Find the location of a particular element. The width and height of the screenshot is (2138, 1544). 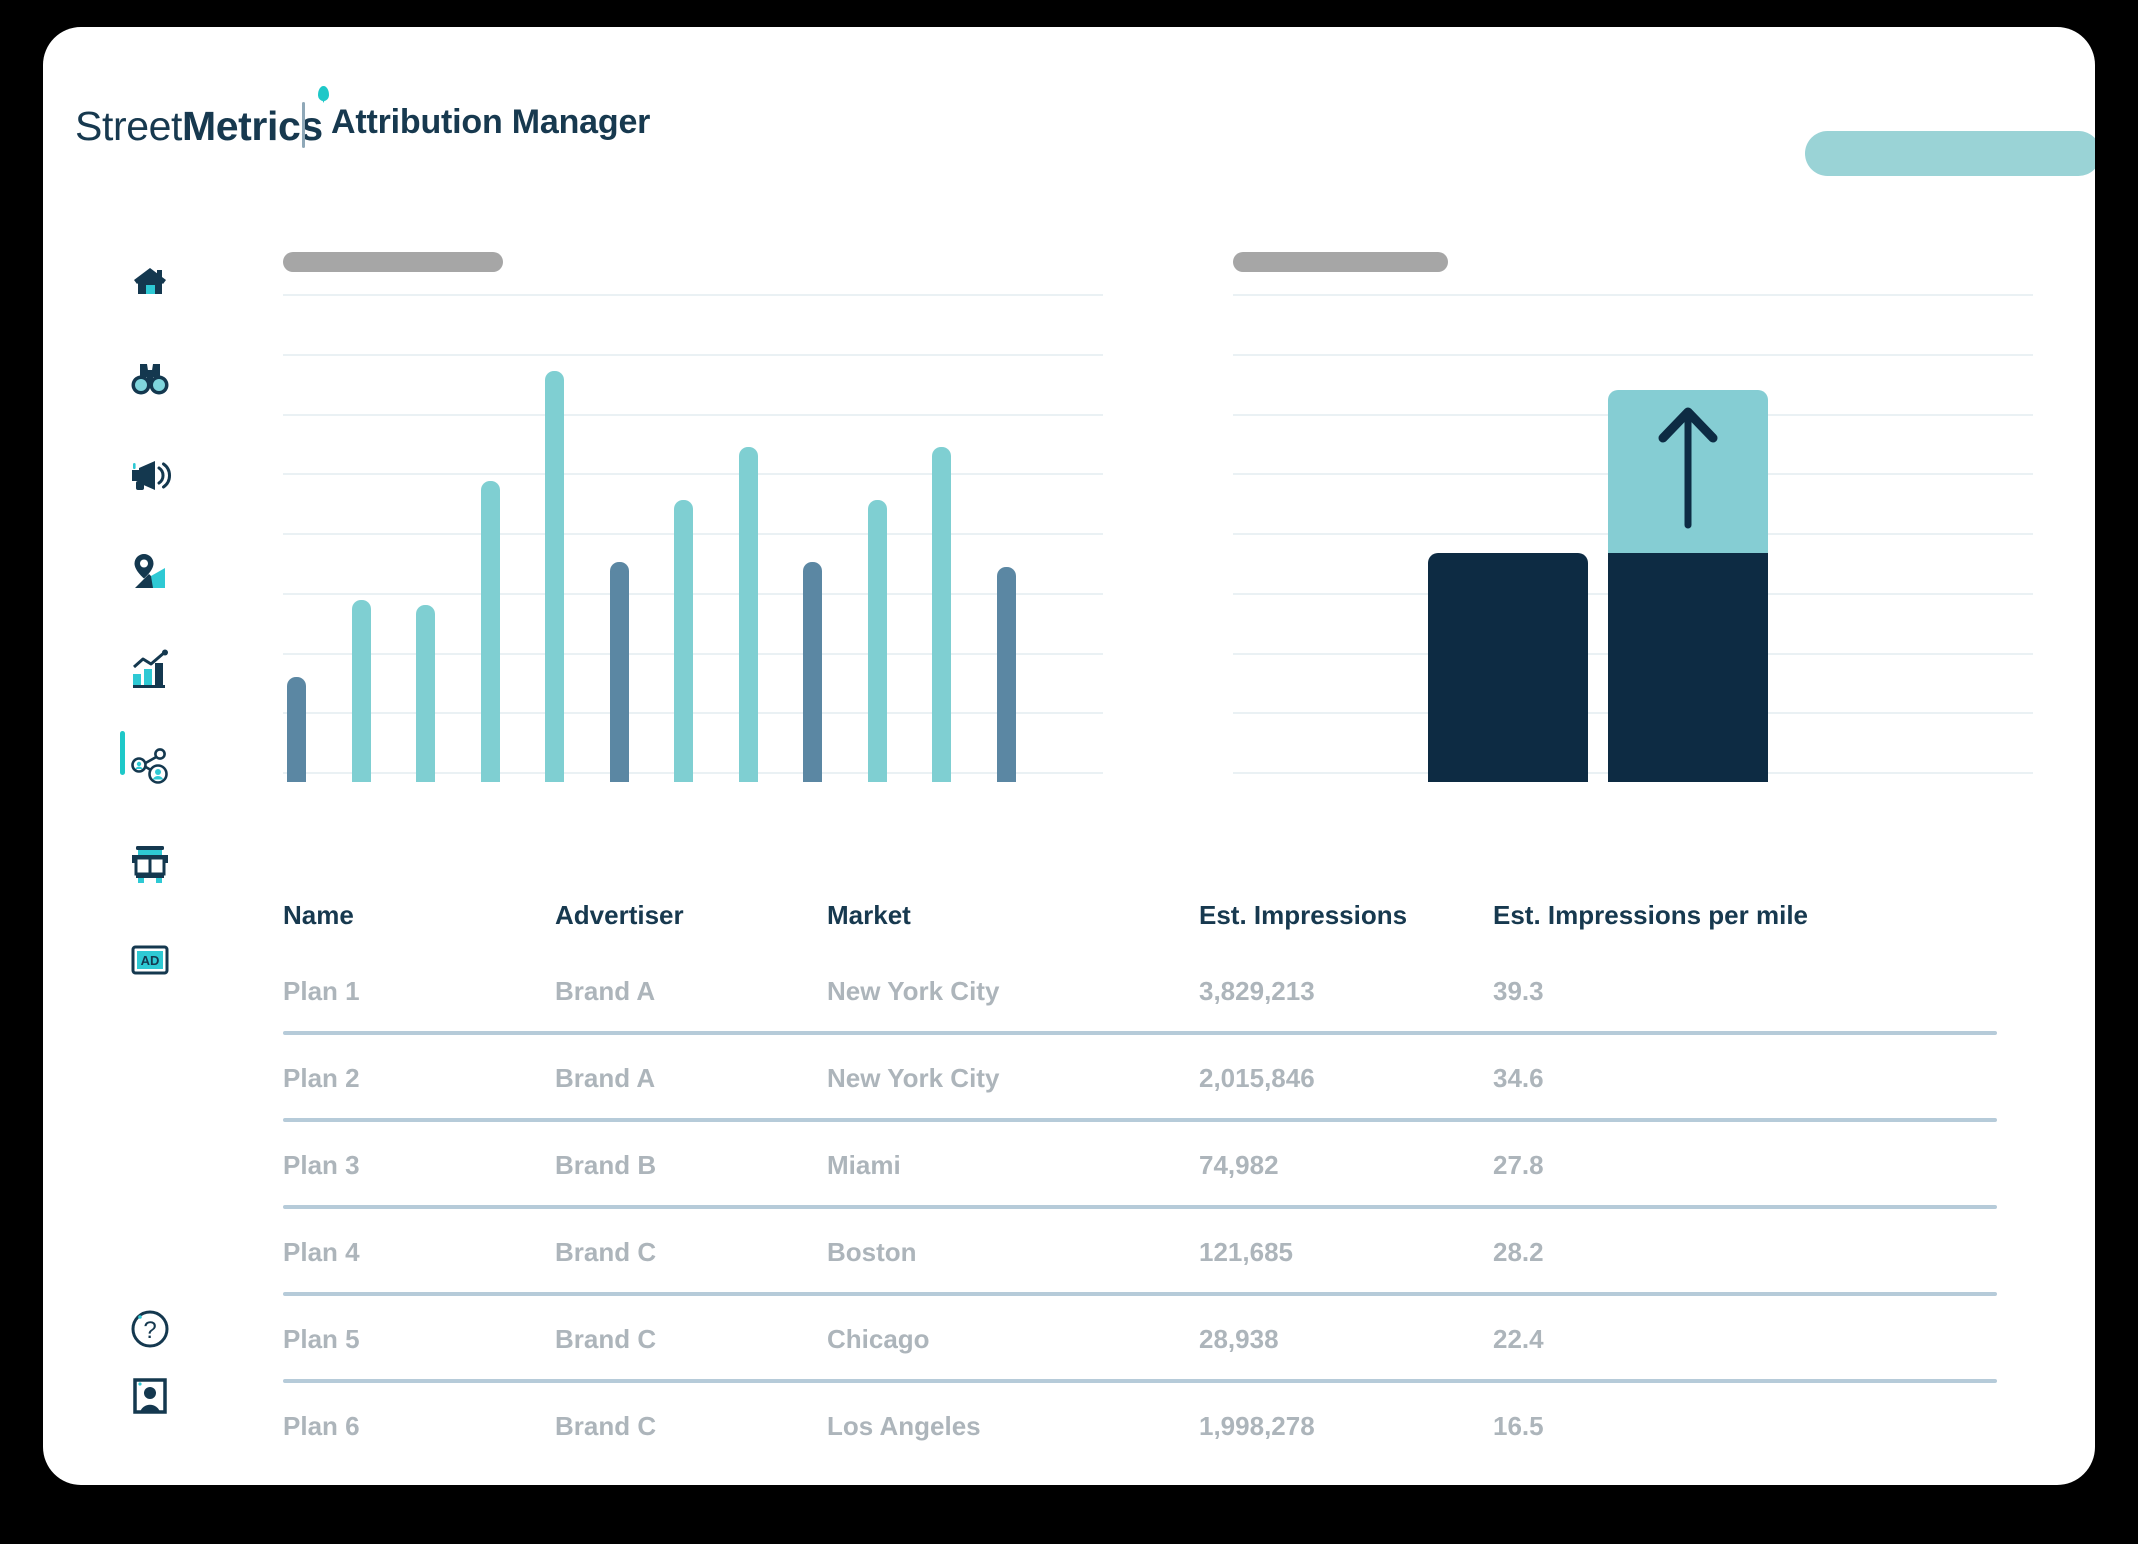

binoculars-icon is located at coordinates (150, 378).